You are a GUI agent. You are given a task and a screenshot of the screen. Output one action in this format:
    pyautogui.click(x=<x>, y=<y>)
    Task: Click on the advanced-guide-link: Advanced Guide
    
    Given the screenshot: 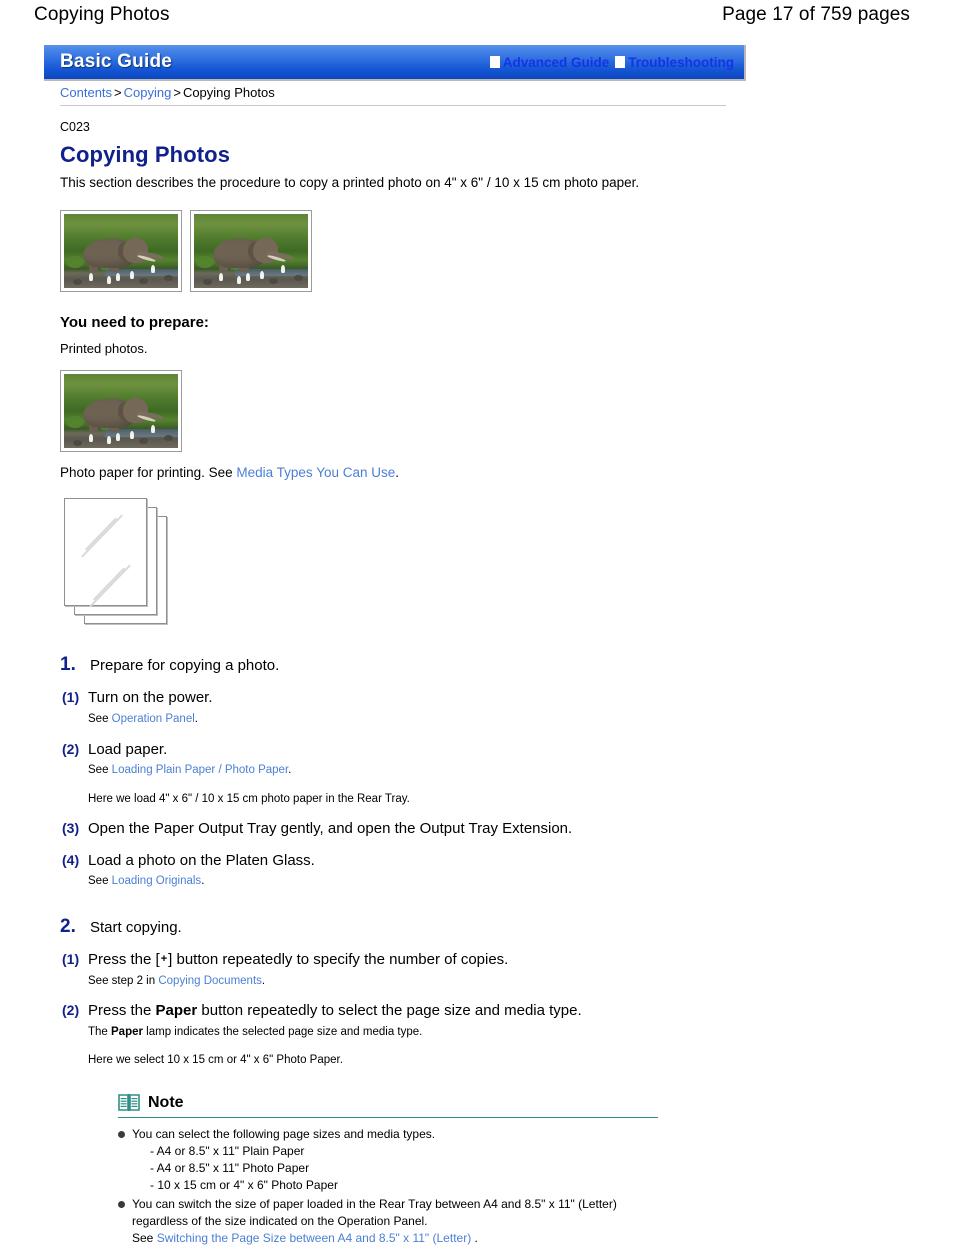 What is the action you would take?
    pyautogui.click(x=547, y=62)
    